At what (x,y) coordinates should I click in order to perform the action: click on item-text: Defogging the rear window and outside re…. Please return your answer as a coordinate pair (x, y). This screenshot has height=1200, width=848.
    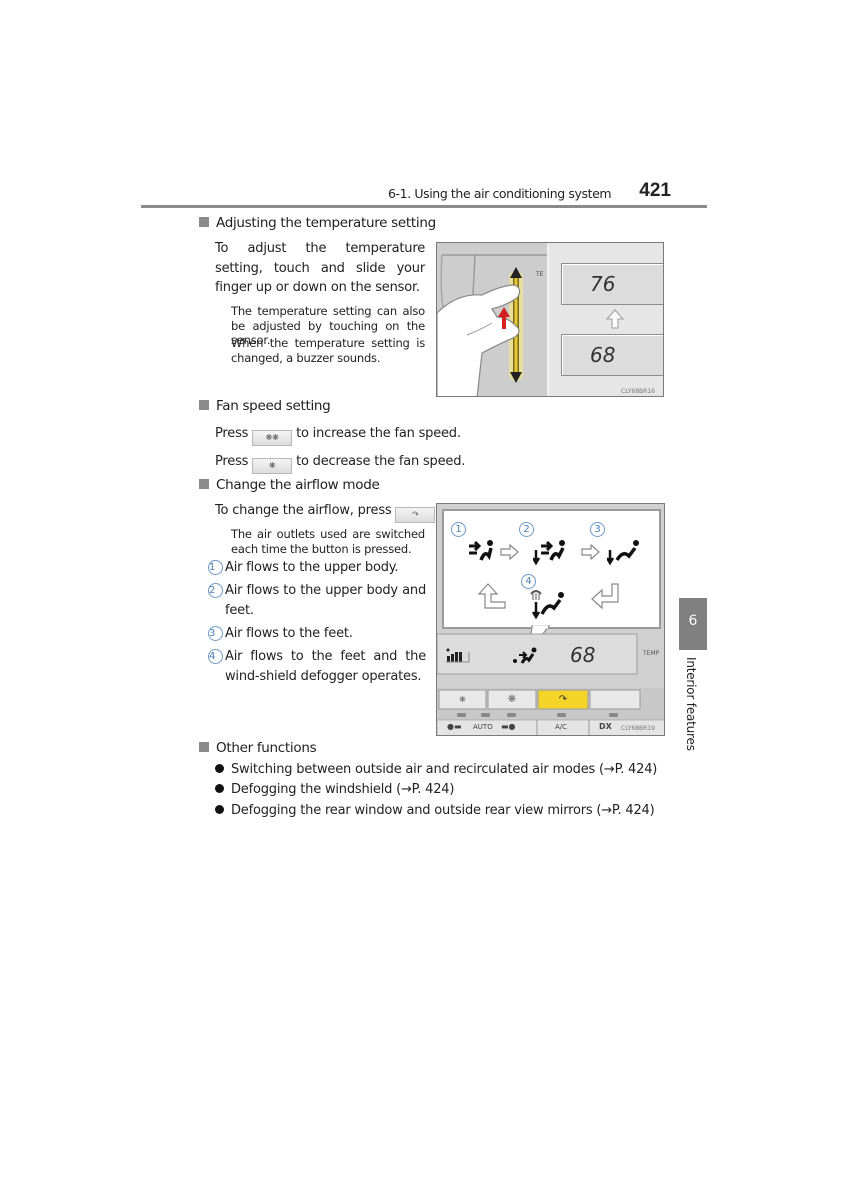
    Looking at the image, I should click on (443, 810).